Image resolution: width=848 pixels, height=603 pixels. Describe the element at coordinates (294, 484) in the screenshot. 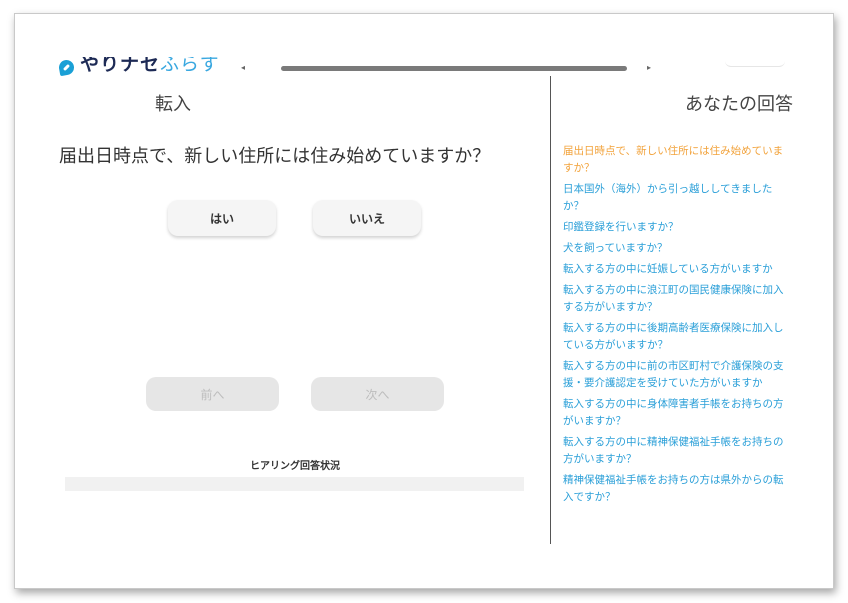

I see `hearing-status-bar` at that location.